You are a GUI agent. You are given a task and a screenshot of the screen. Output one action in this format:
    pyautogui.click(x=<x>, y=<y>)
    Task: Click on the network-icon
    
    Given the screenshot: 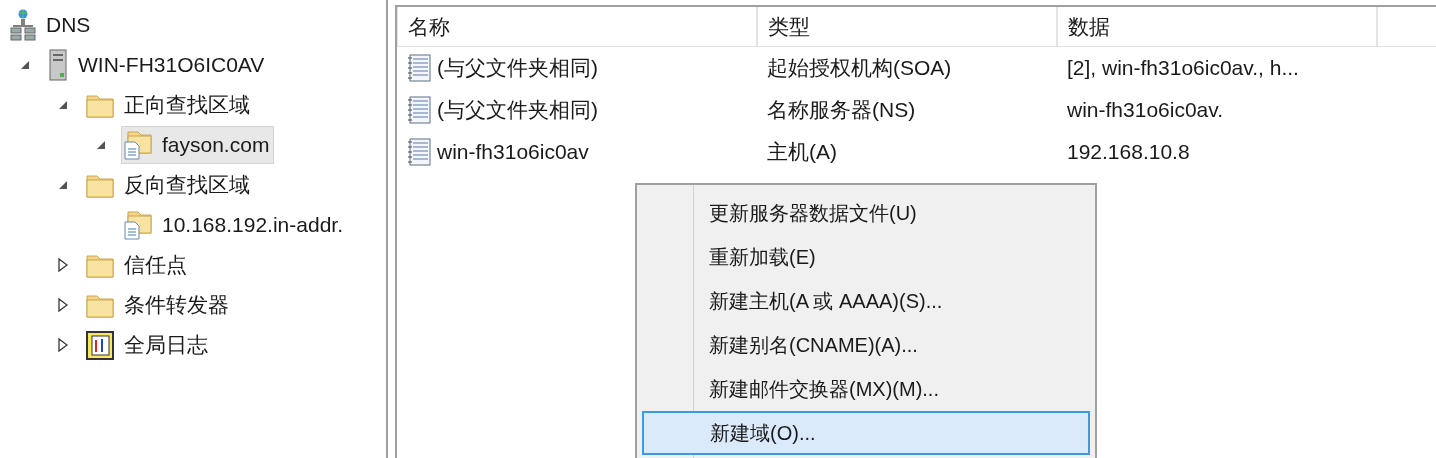 What is the action you would take?
    pyautogui.click(x=23, y=25)
    